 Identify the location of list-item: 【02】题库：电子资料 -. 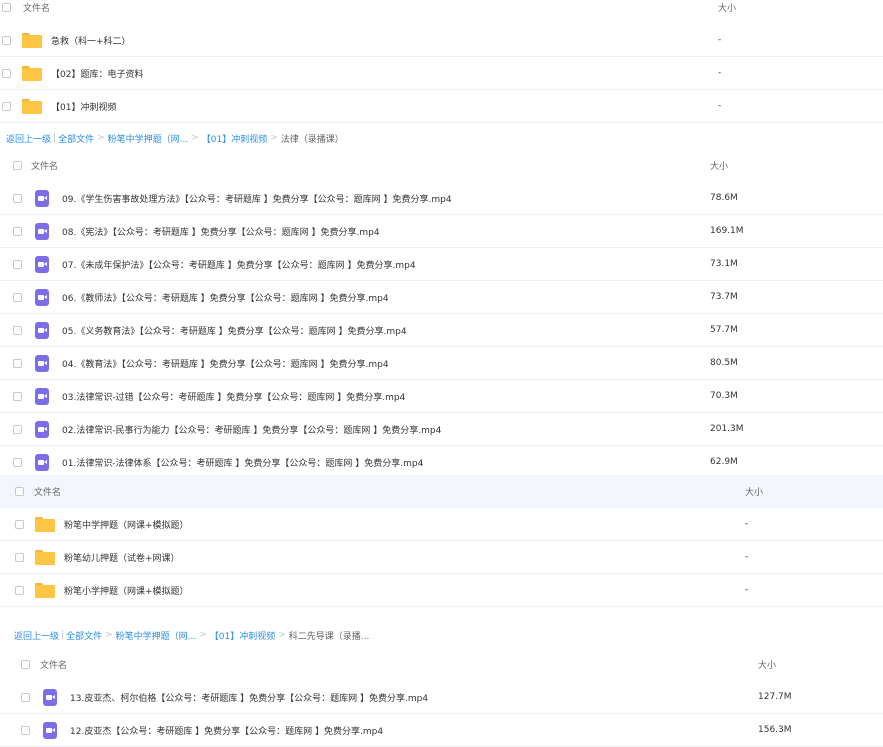
(441, 73).